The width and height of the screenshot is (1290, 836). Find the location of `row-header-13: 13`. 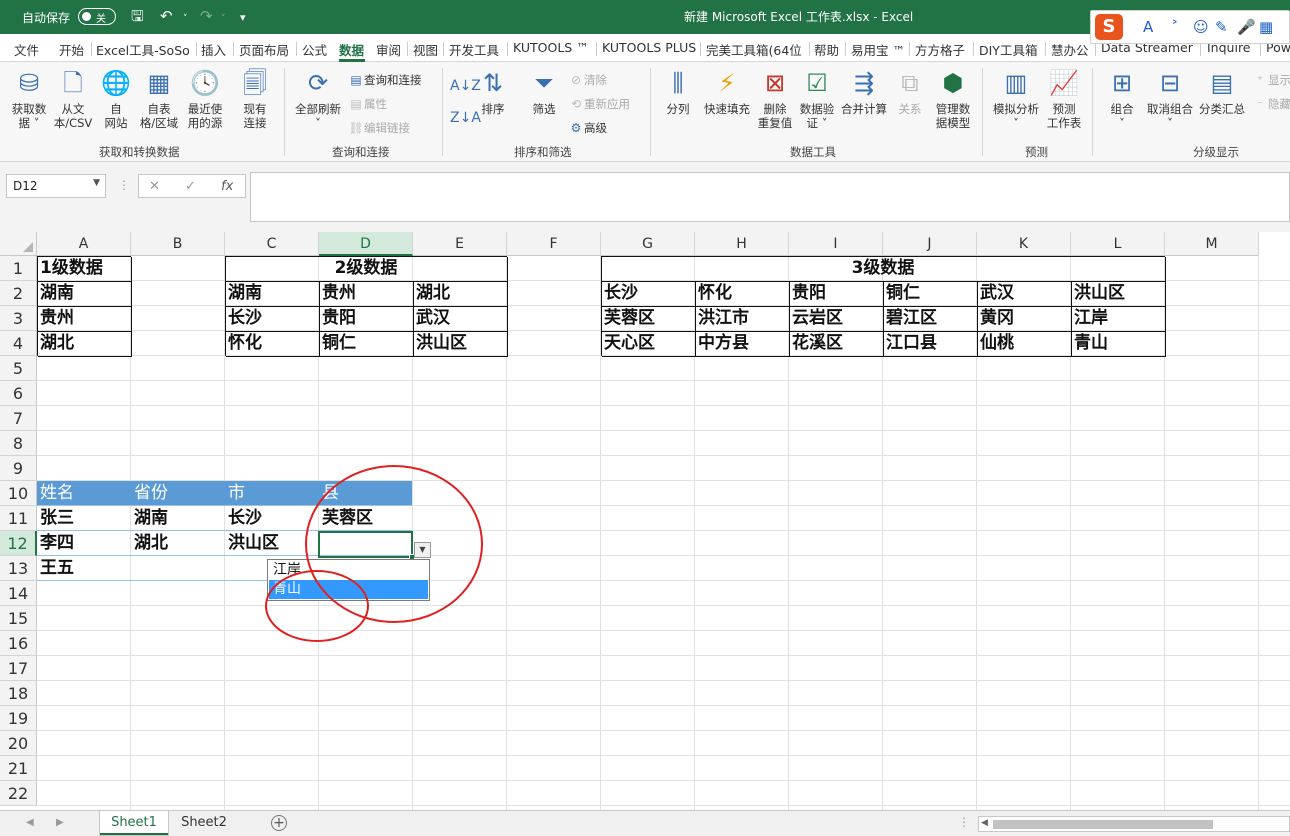

row-header-13: 13 is located at coordinates (18, 568).